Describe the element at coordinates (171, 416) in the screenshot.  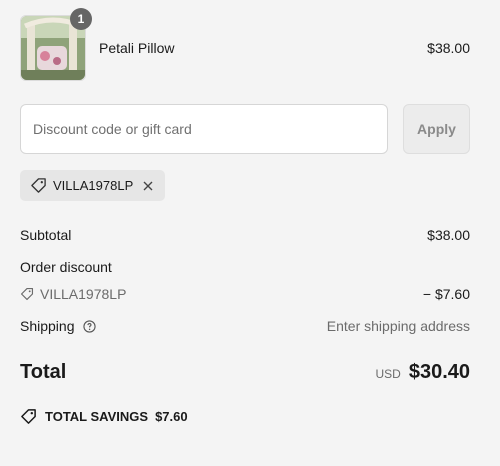
I see `savings-value: $7.60` at that location.